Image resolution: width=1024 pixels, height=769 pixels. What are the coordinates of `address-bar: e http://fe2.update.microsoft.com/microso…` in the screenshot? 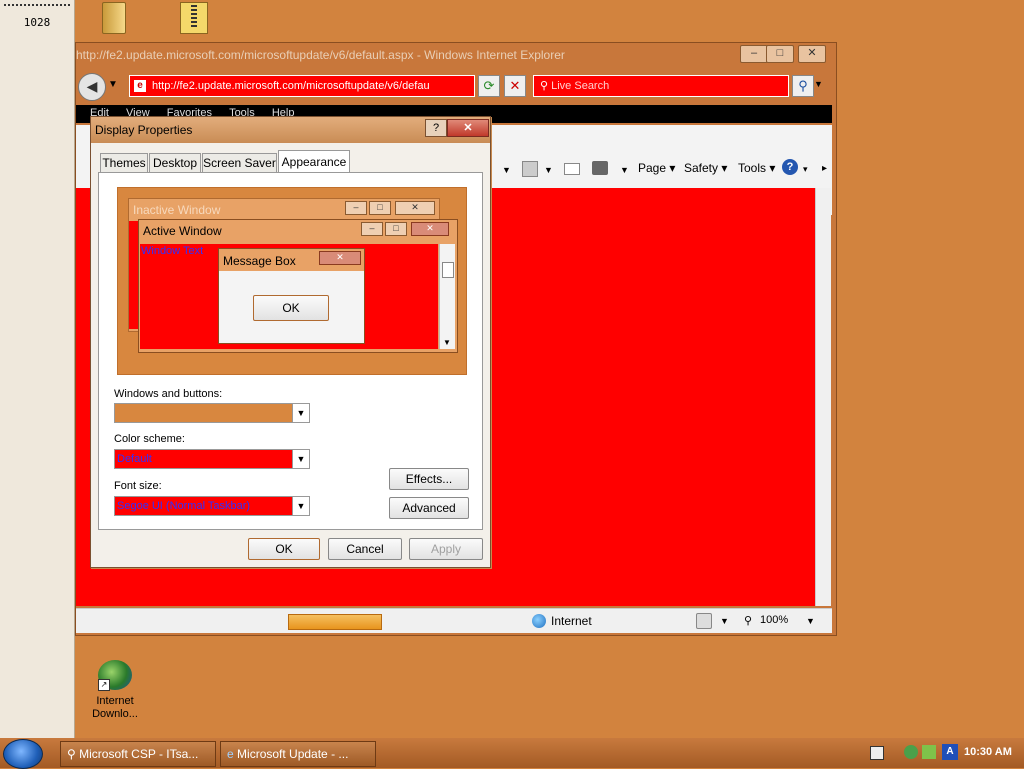 It's located at (302, 86).